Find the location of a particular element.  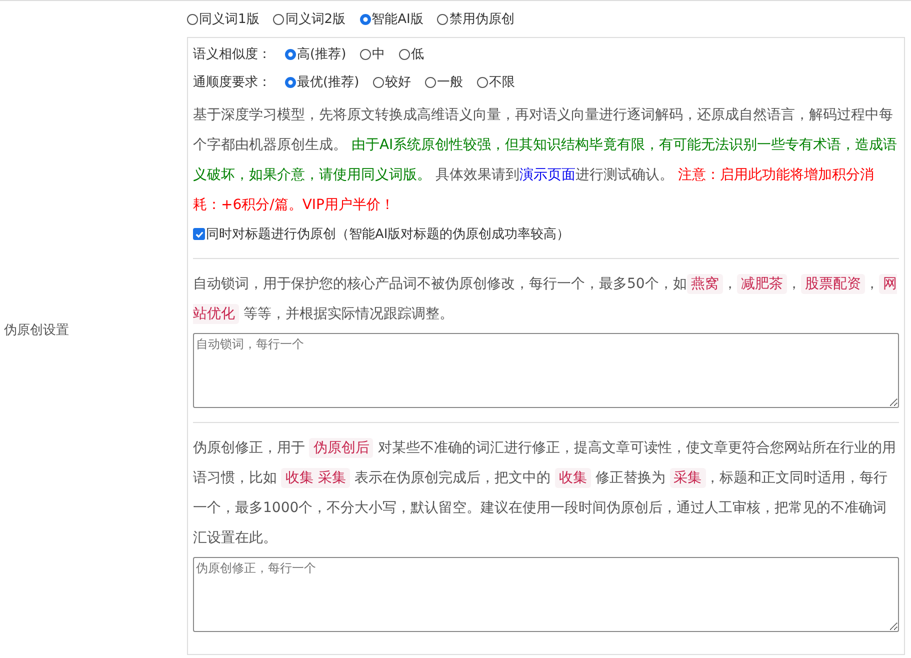

radio-option: 中 is located at coordinates (373, 54).